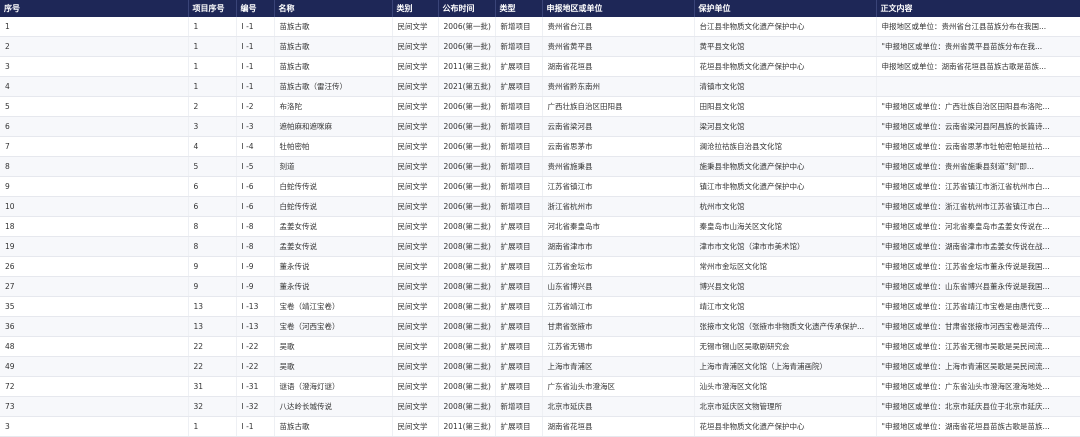 The width and height of the screenshot is (1080, 437). What do you see at coordinates (255, 226) in the screenshot?
I see `cell-code: I -8` at bounding box center [255, 226].